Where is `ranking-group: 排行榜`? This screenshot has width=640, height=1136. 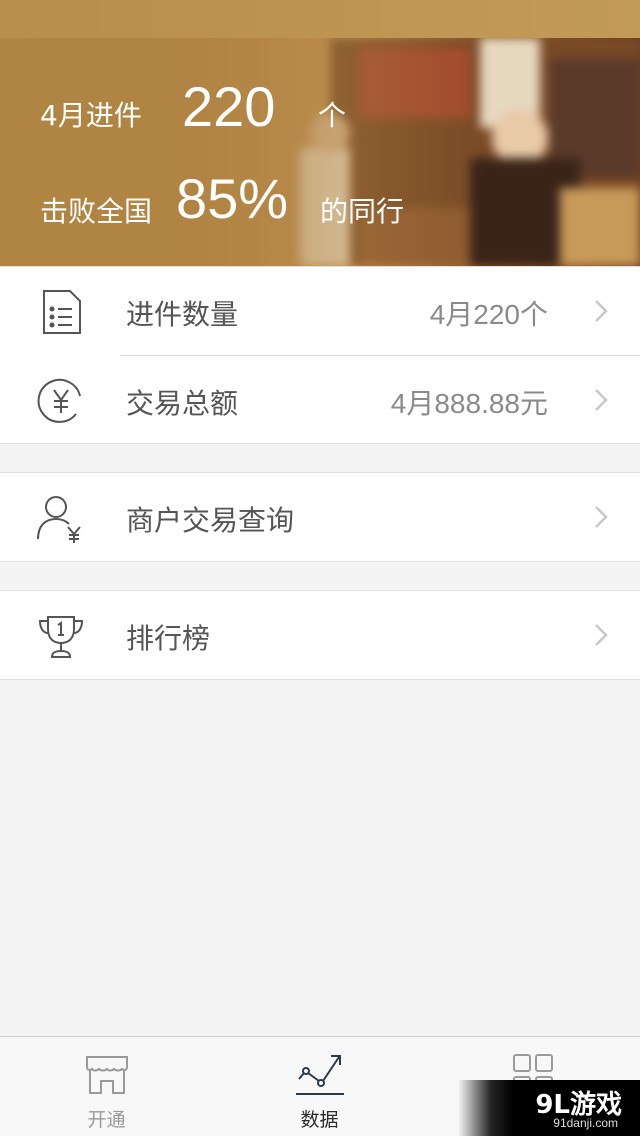
ranking-group: 排行榜 is located at coordinates (320, 635).